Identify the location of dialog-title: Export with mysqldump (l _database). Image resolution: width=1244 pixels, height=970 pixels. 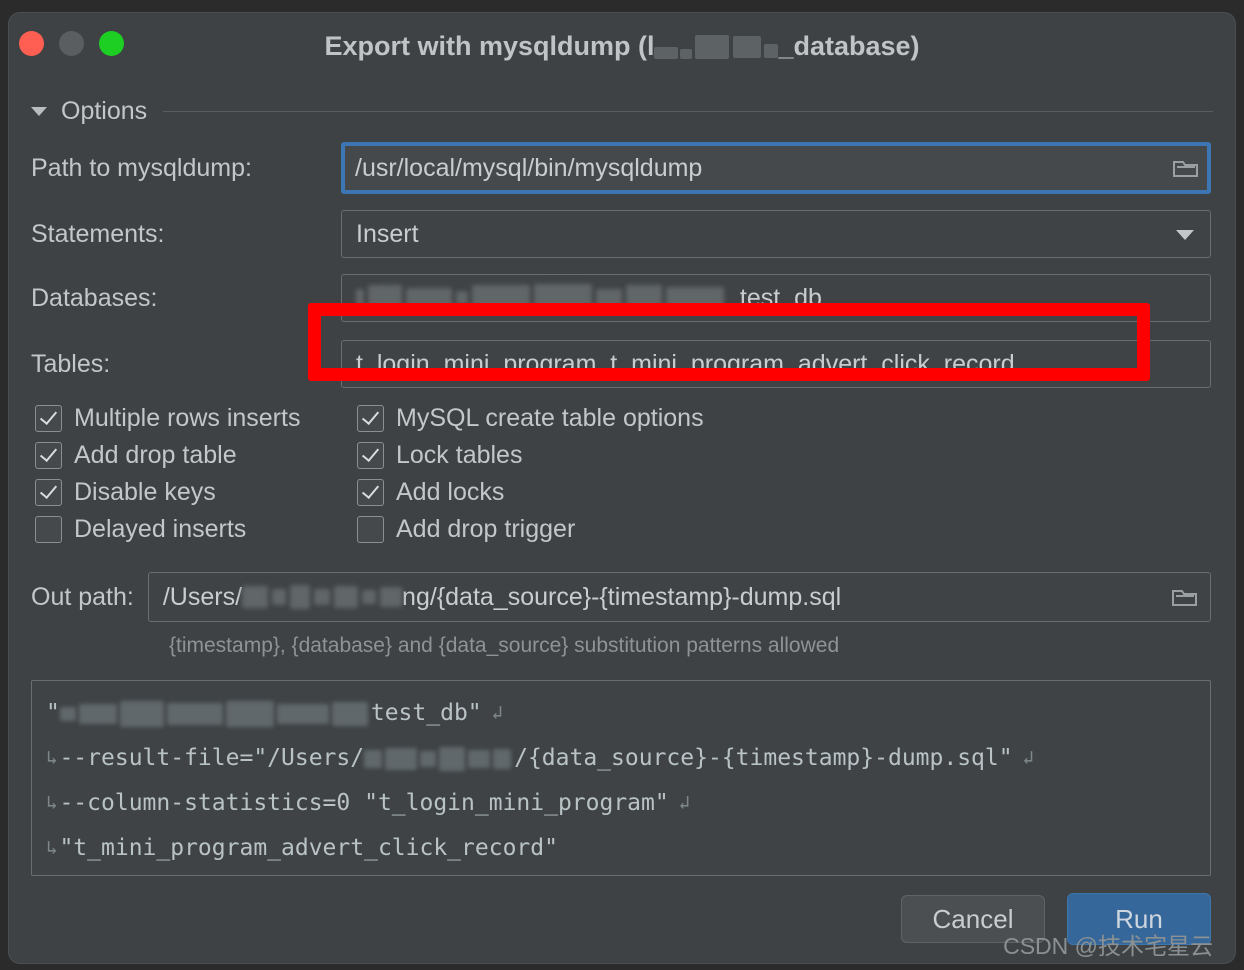
(622, 47).